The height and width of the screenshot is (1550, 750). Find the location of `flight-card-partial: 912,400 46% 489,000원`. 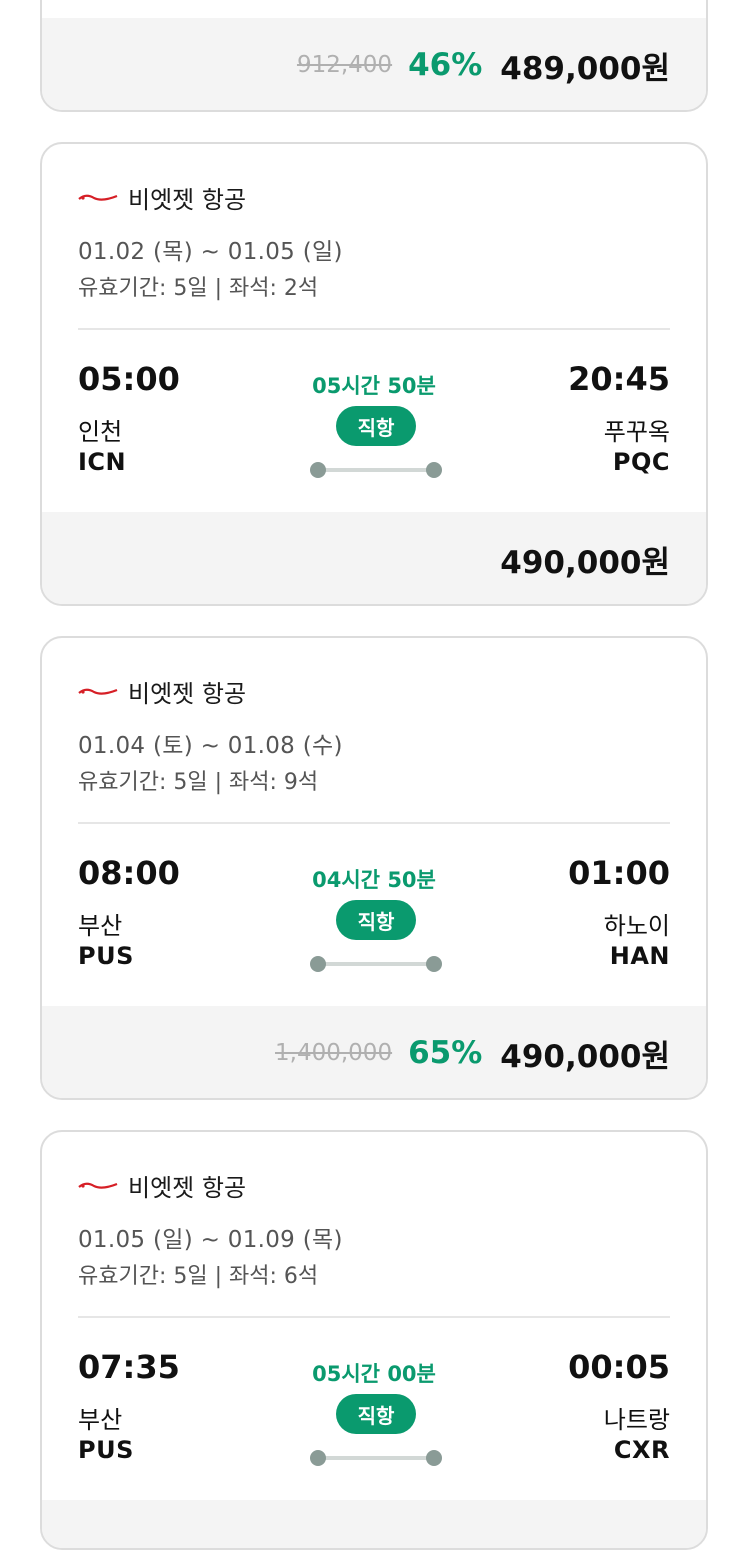

flight-card-partial: 912,400 46% 489,000원 is located at coordinates (374, 56).